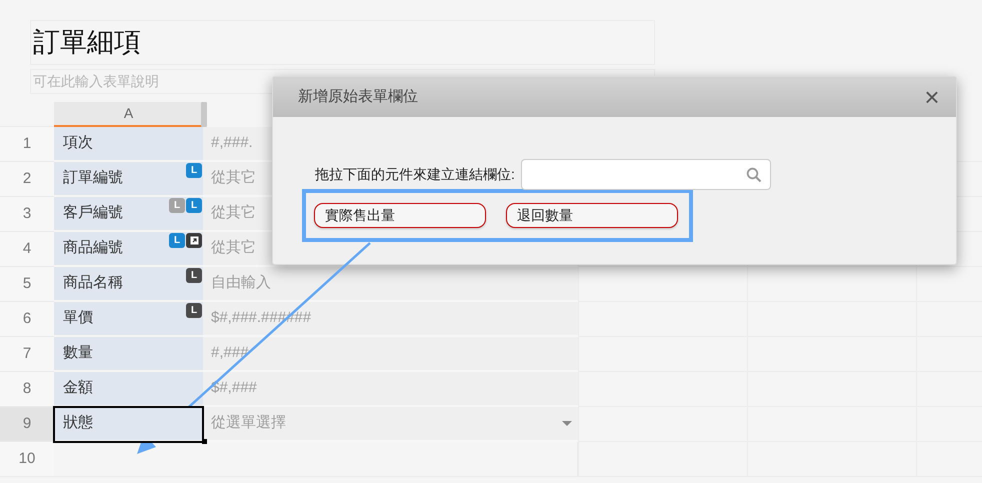 The image size is (982, 483). What do you see at coordinates (27, 178) in the screenshot?
I see `row-number: 2` at bounding box center [27, 178].